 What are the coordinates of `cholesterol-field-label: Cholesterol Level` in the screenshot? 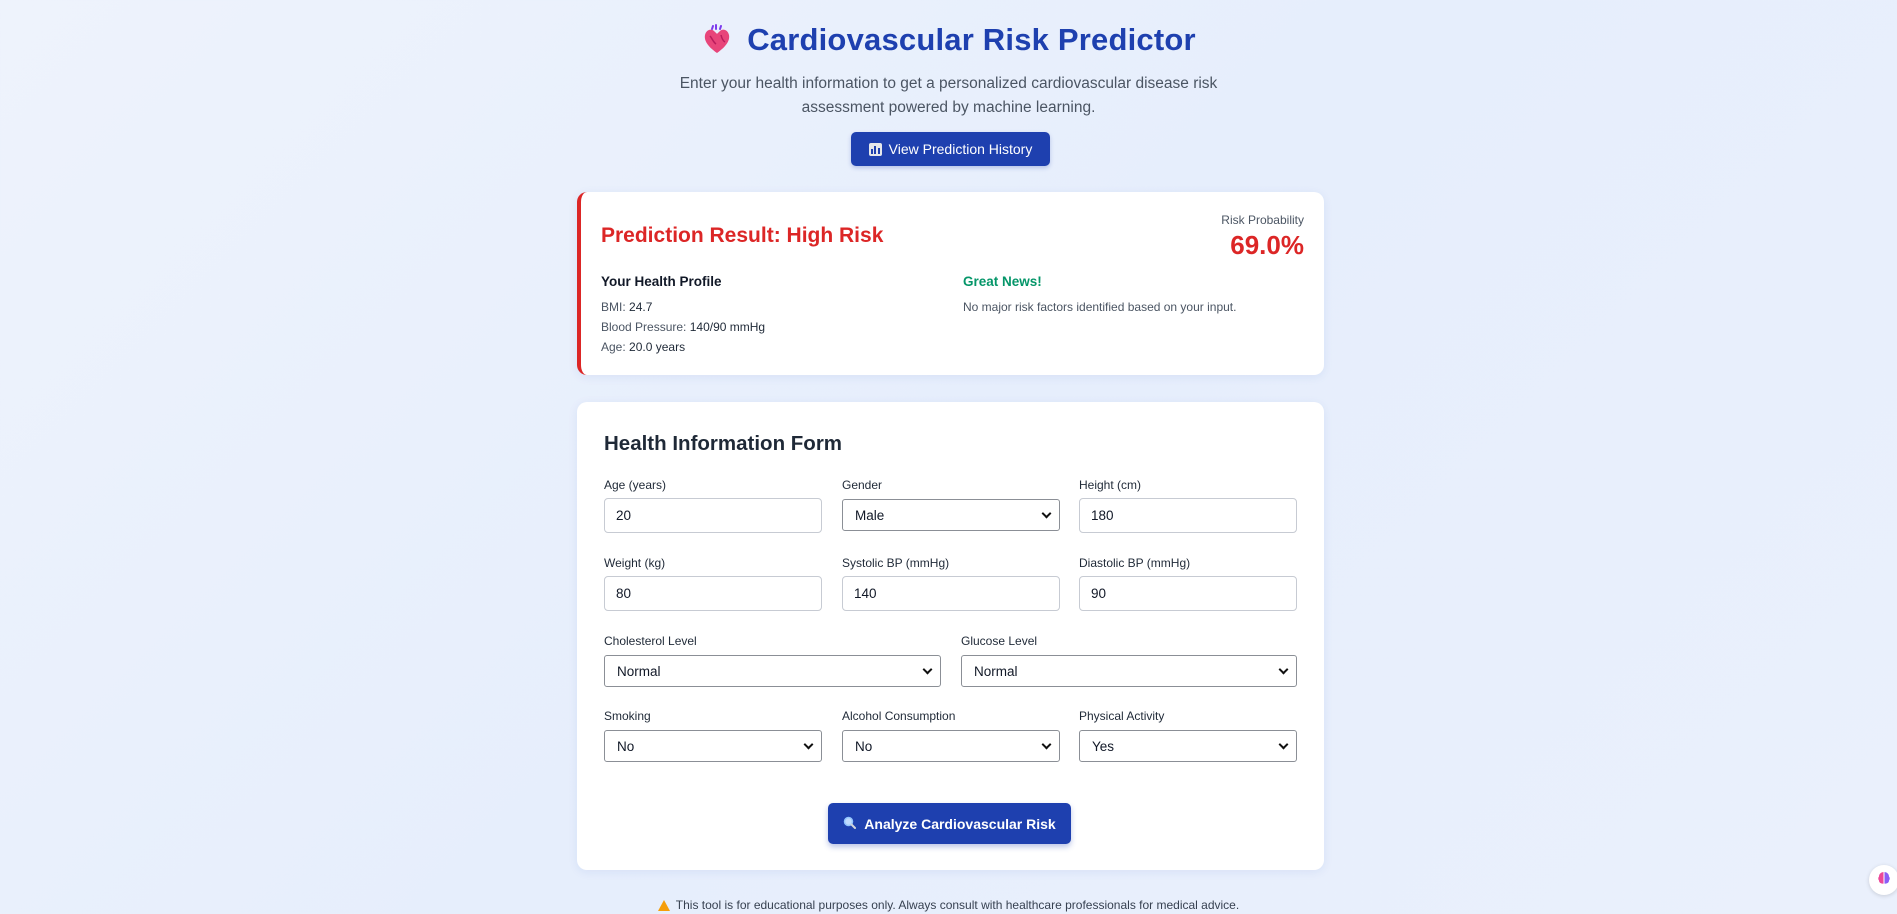 It's located at (650, 641).